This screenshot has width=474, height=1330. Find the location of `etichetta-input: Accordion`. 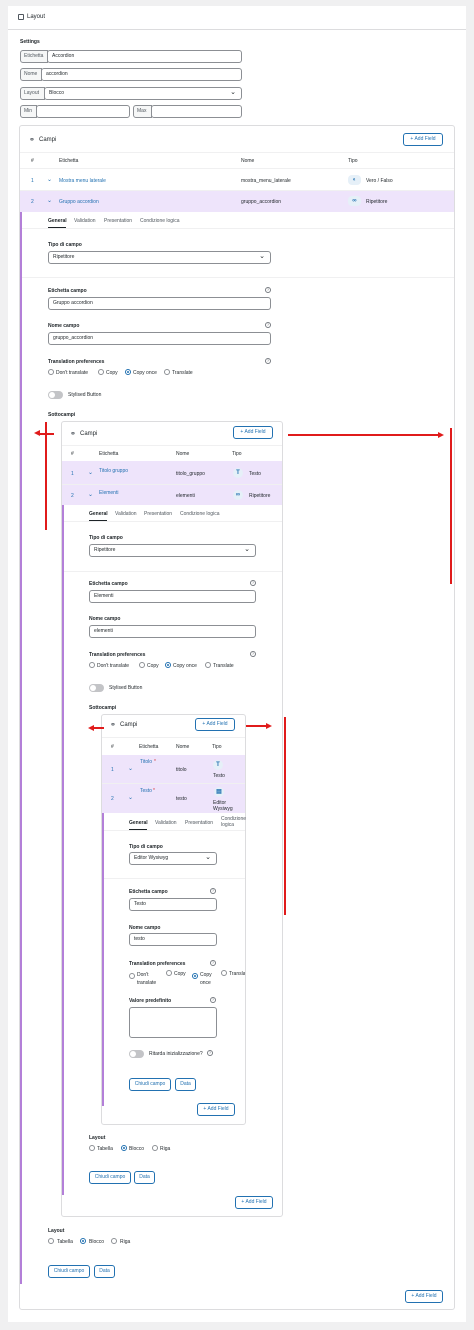

etichetta-input: Accordion is located at coordinates (144, 56).